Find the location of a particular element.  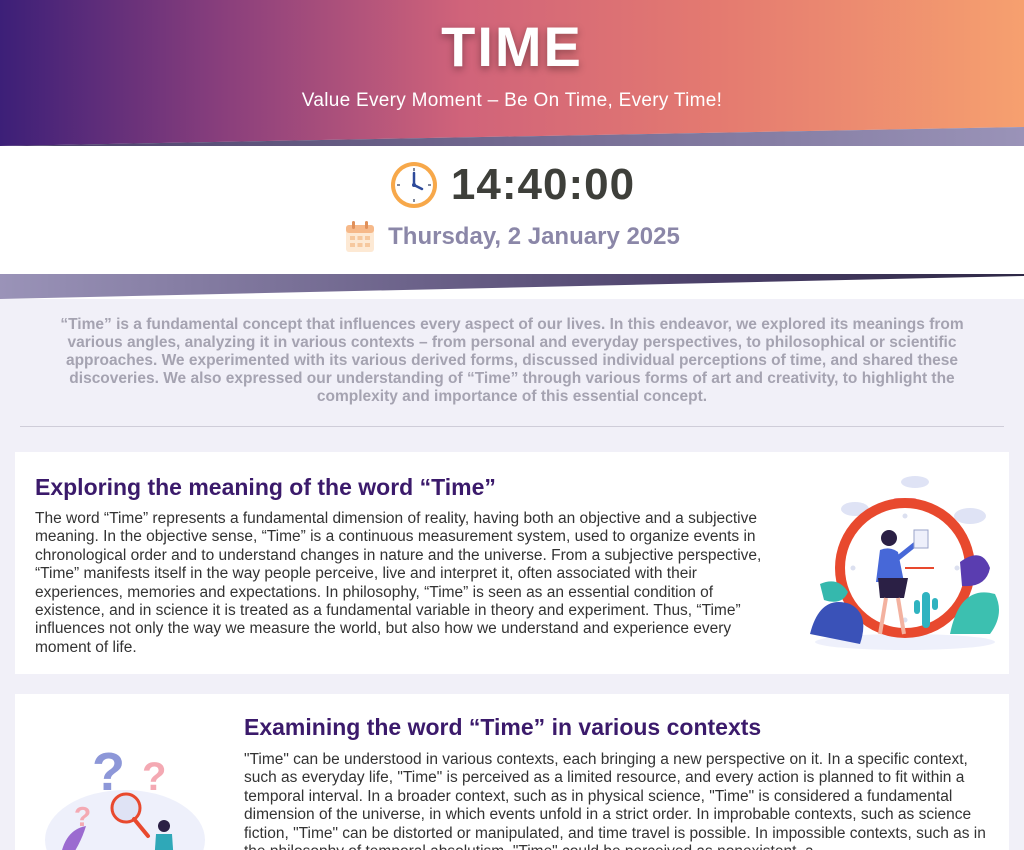

calendar-icon is located at coordinates (360, 236).